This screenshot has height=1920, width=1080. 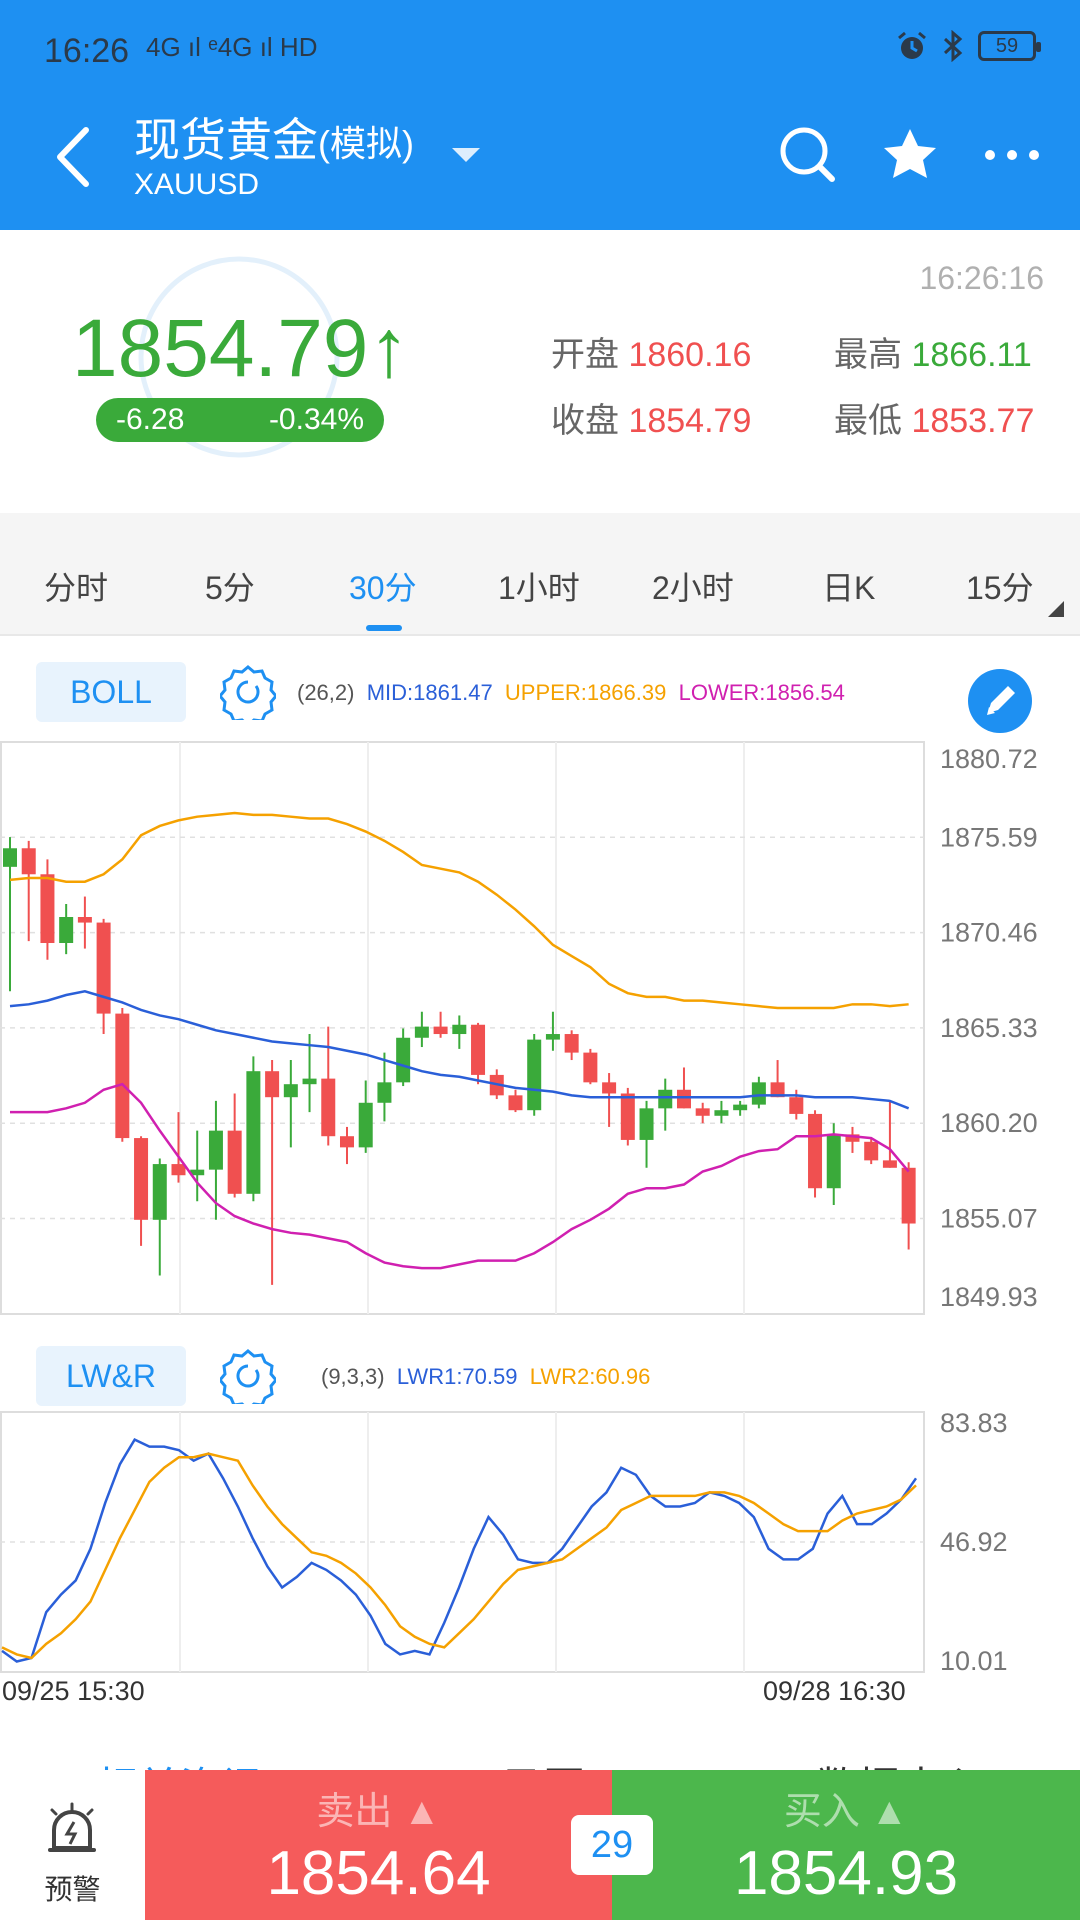 I want to click on tab-more-corner-icon, so click(x=1056, y=609).